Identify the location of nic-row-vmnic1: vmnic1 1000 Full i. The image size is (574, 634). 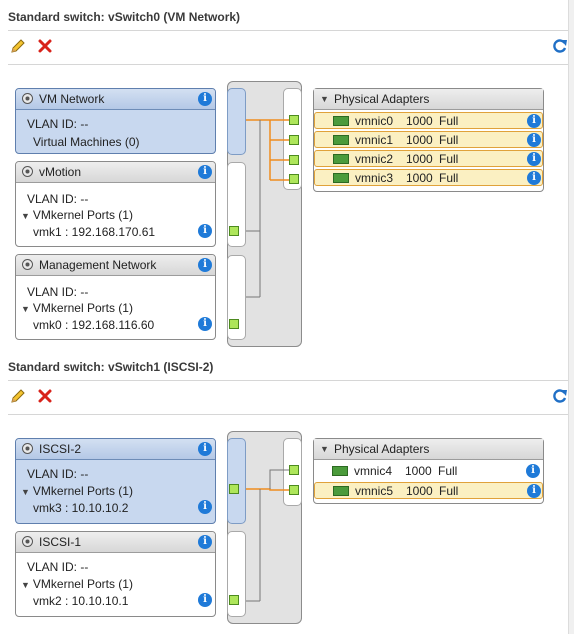
(428, 139).